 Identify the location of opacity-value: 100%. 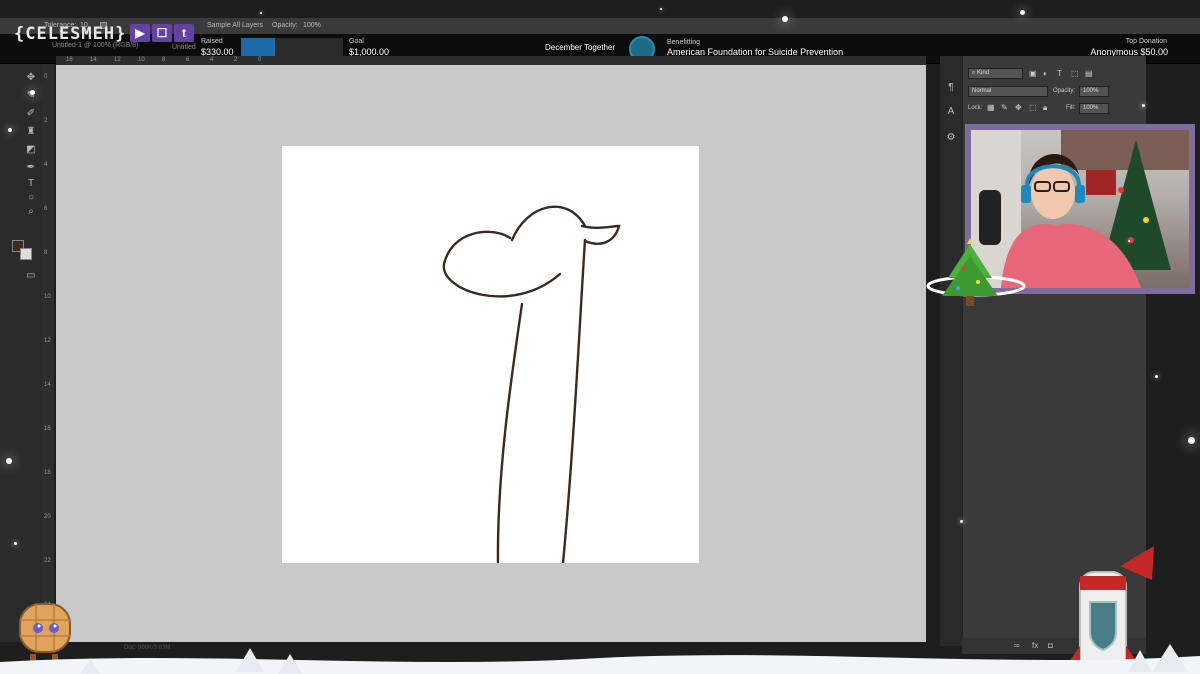
(312, 25).